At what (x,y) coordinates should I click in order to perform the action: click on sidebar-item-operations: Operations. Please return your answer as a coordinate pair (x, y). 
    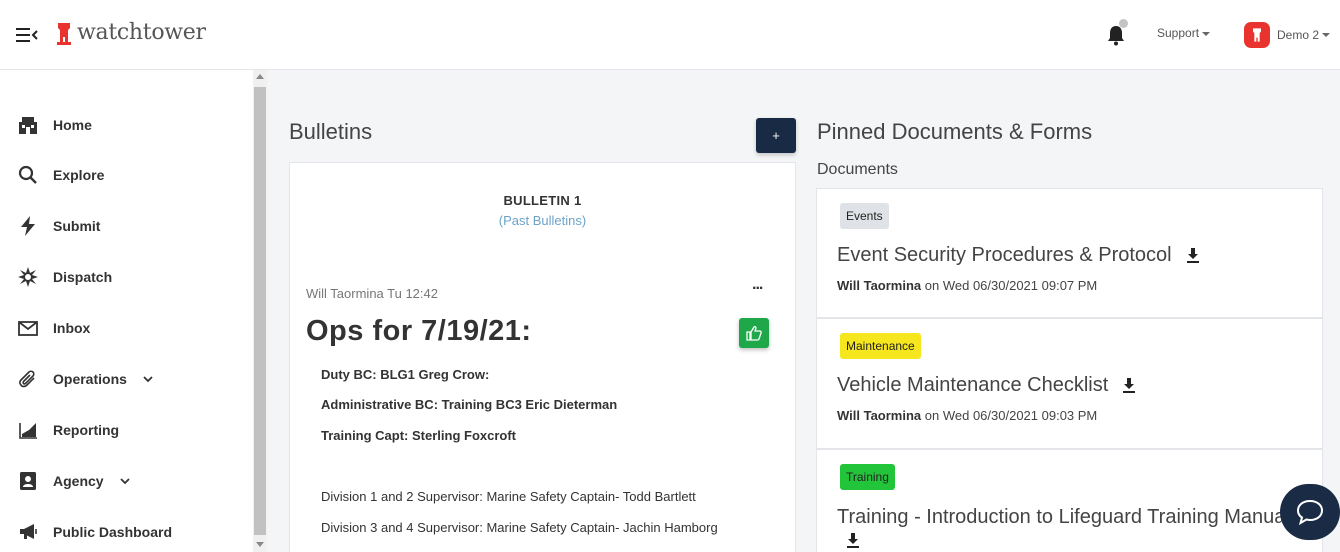
    Looking at the image, I should click on (126, 379).